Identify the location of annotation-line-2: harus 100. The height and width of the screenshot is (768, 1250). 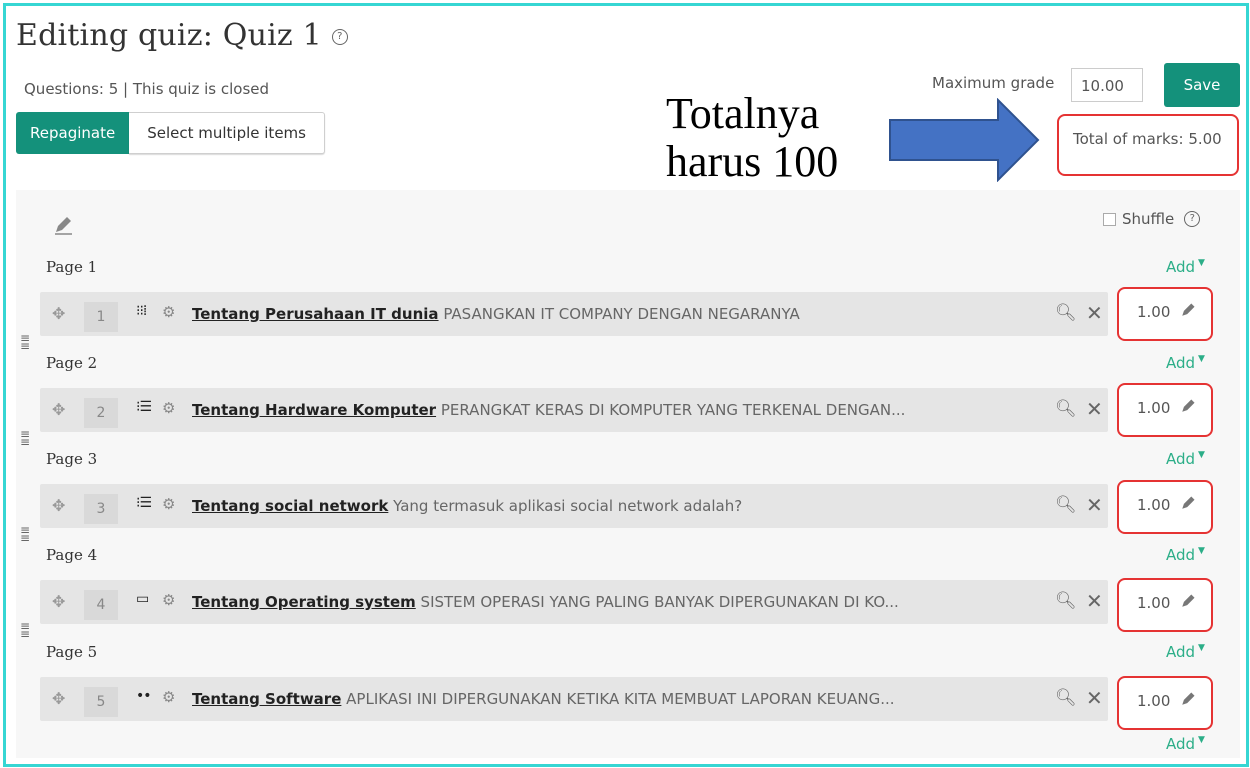
(752, 161).